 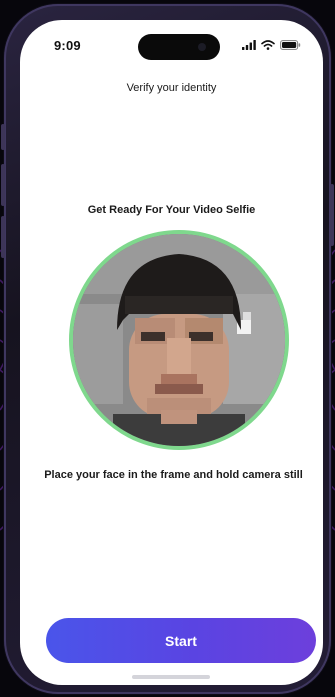 What do you see at coordinates (3, 237) in the screenshot?
I see `phone-volume-down-button` at bounding box center [3, 237].